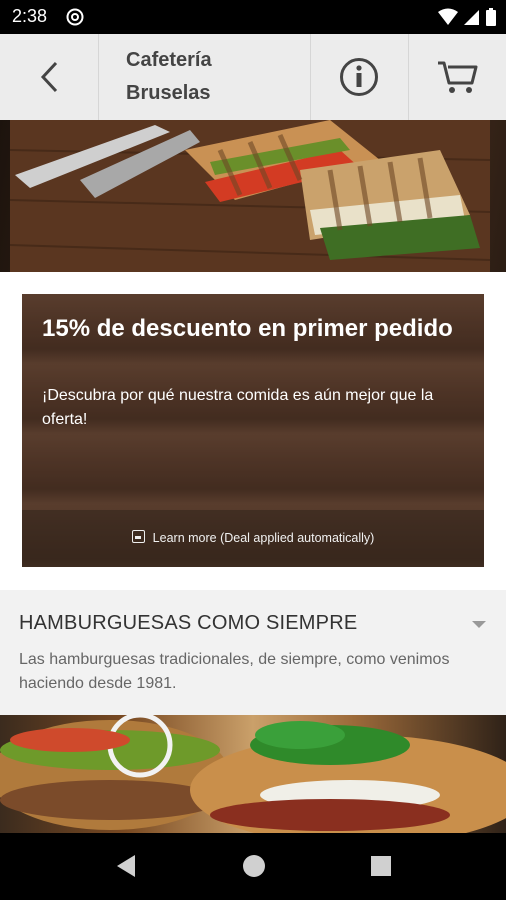 The image size is (506, 900). I want to click on learn-more-label: Learn more (Deal applied automatically), so click(263, 538).